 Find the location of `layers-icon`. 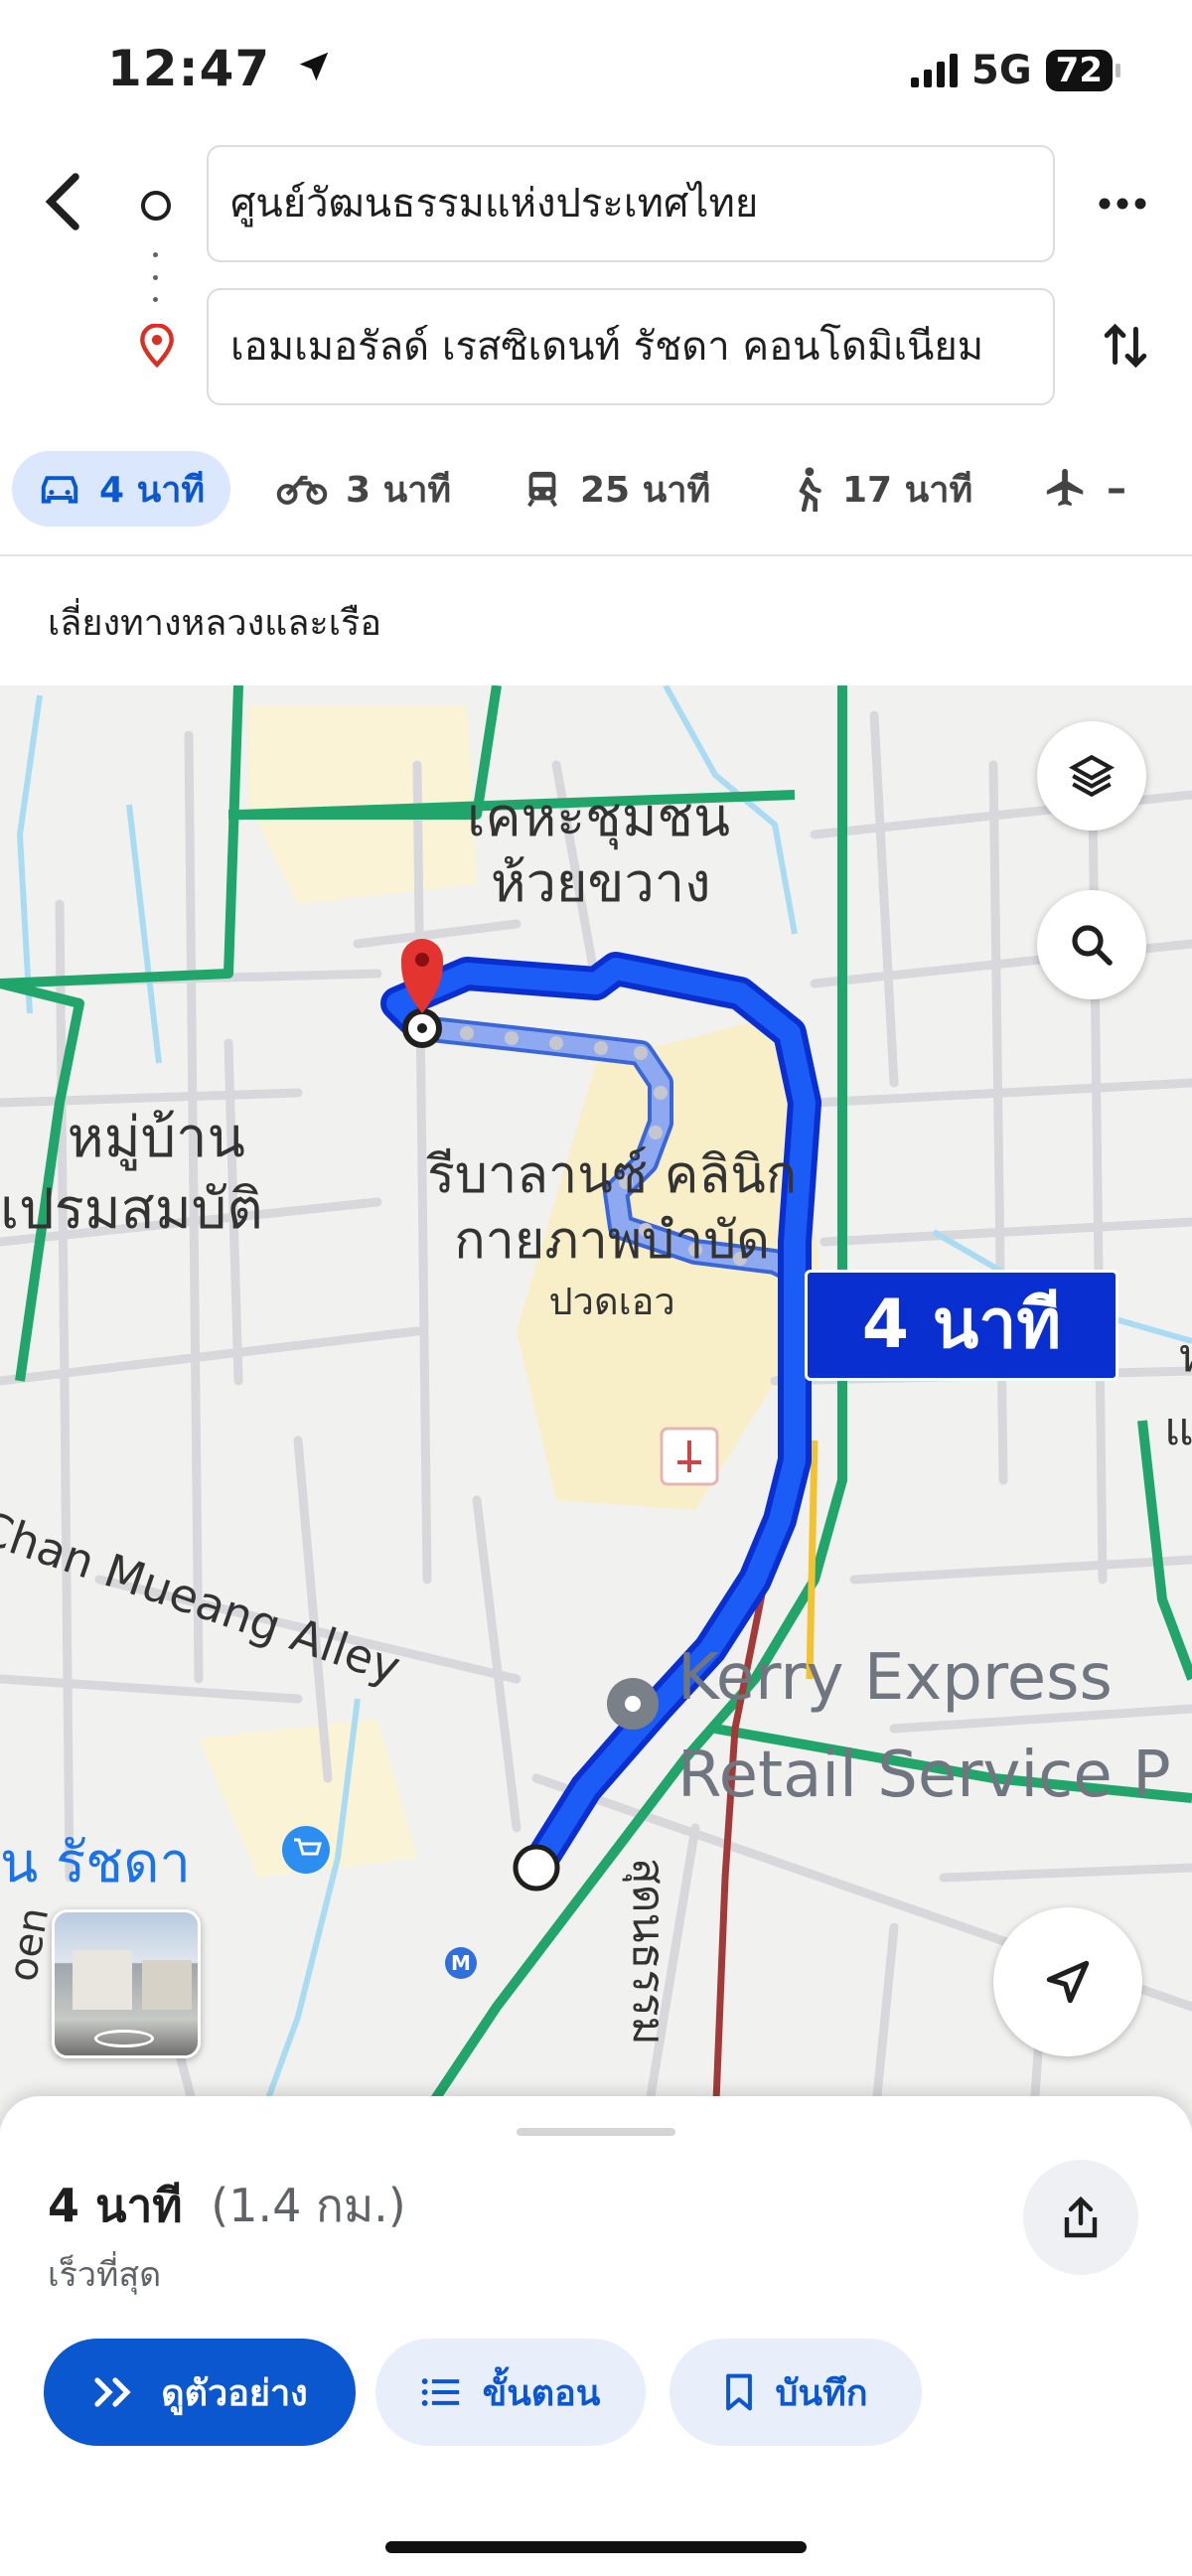

layers-icon is located at coordinates (1092, 776).